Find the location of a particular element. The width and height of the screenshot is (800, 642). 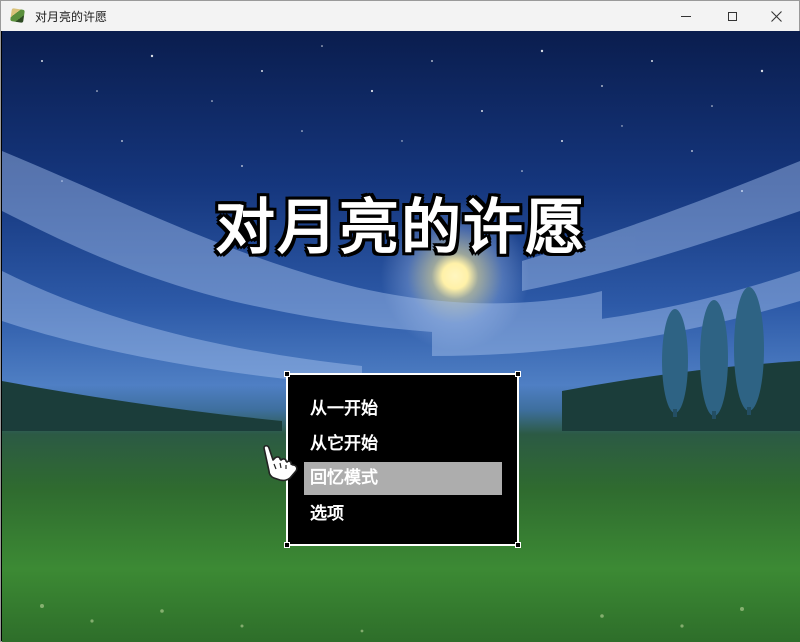

minimize-button is located at coordinates (686, 16).